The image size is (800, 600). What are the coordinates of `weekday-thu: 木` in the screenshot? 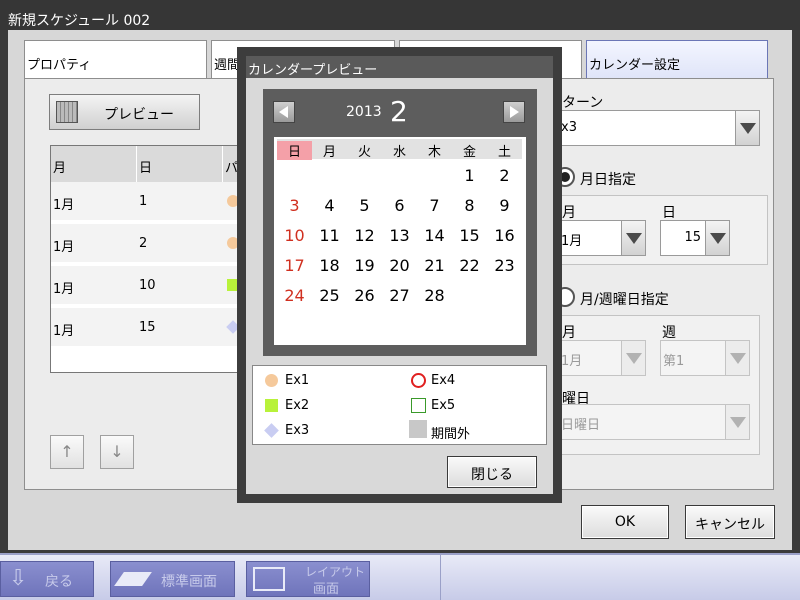 It's located at (434, 152).